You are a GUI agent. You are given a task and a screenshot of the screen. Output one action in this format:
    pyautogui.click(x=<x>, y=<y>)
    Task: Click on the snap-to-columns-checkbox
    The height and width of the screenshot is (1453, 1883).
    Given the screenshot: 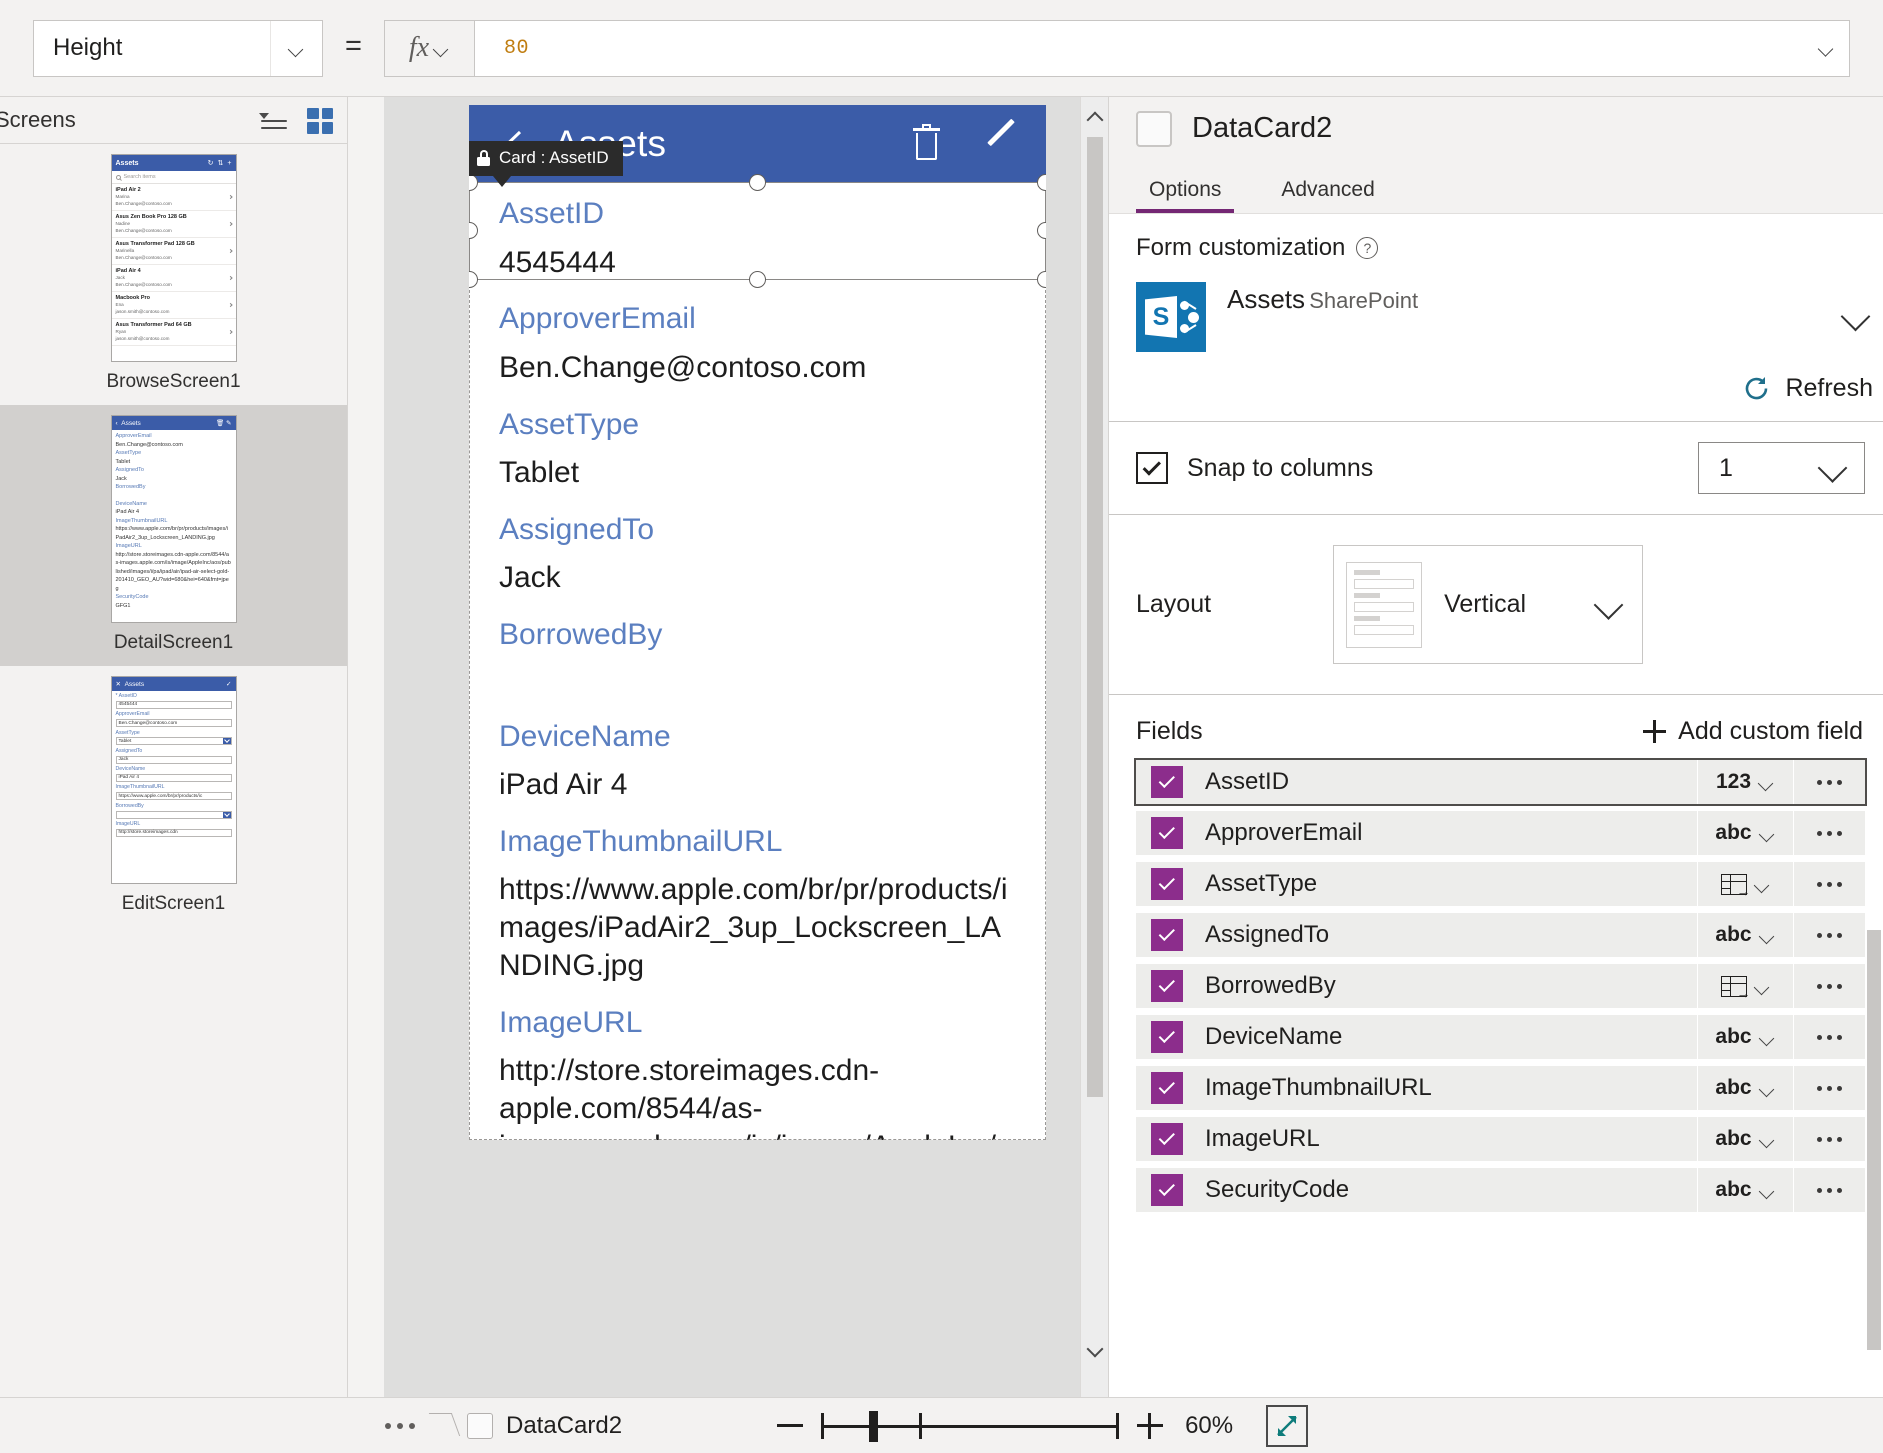 What is the action you would take?
    pyautogui.click(x=1152, y=468)
    